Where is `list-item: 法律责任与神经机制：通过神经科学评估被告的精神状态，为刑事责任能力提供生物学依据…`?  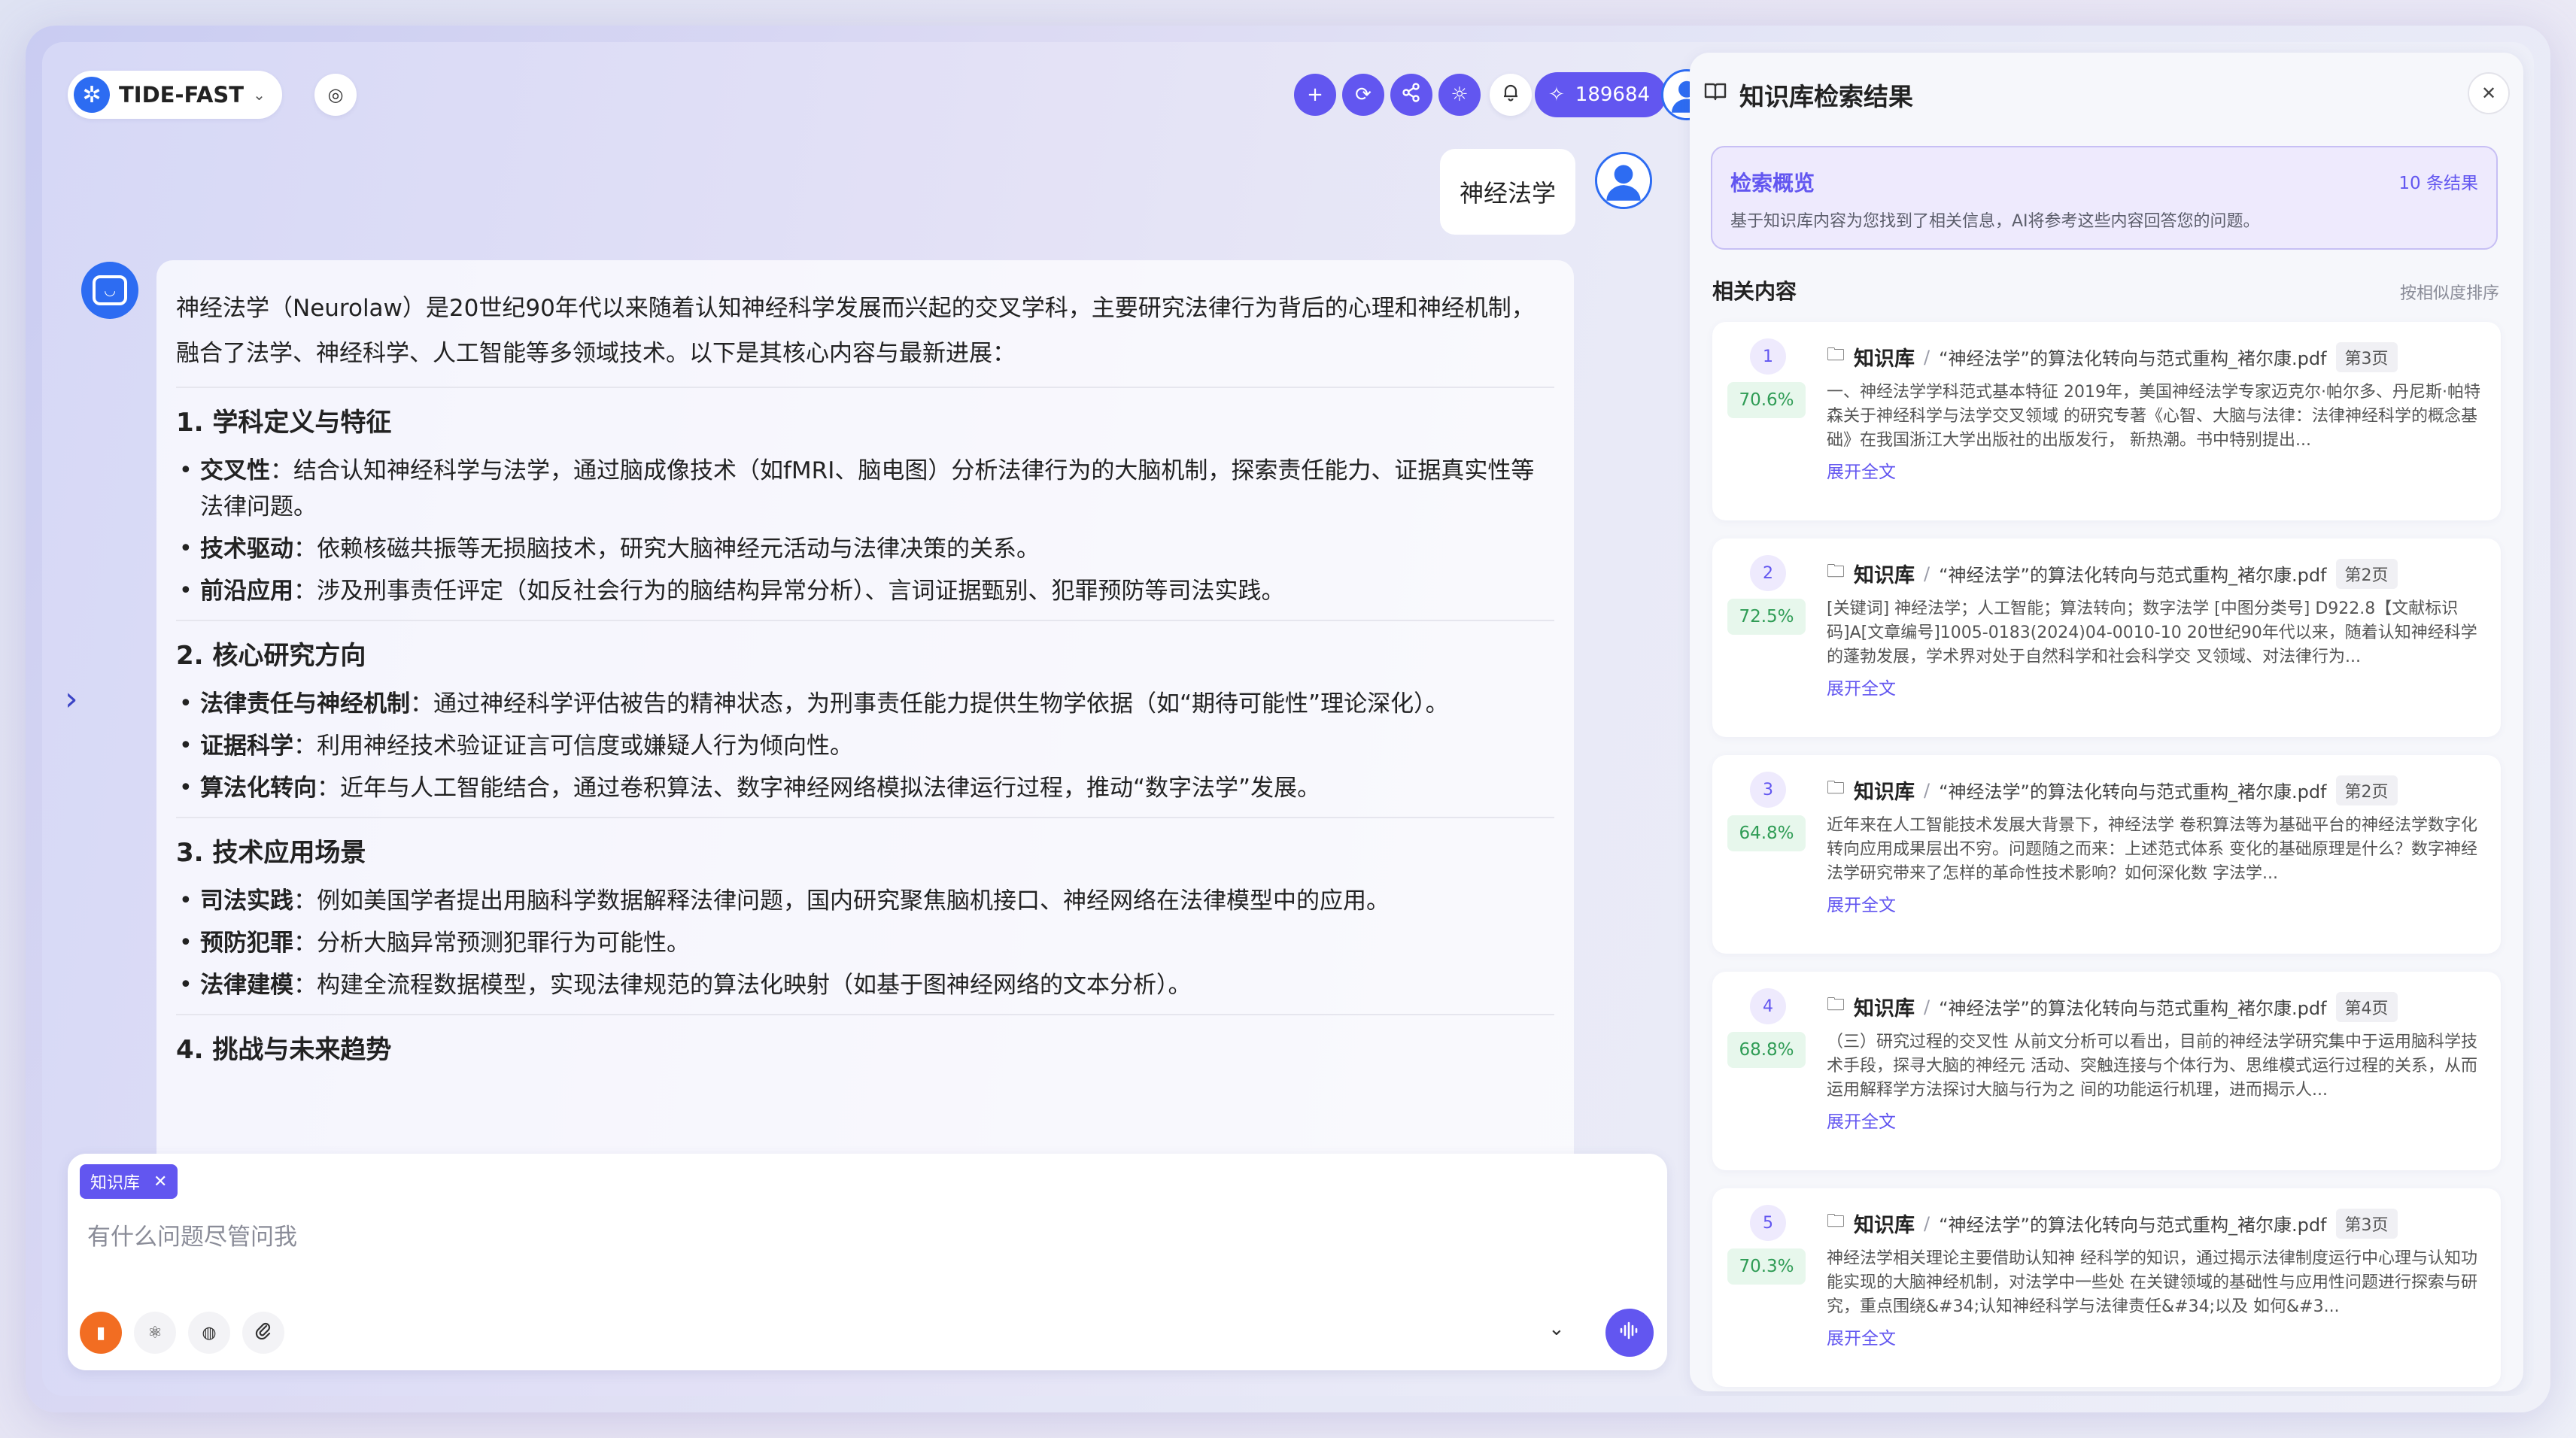 list-item: 法律责任与神经机制：通过神经科学评估被告的精神状态，为刑事责任能力提供生物学依据… is located at coordinates (865, 704).